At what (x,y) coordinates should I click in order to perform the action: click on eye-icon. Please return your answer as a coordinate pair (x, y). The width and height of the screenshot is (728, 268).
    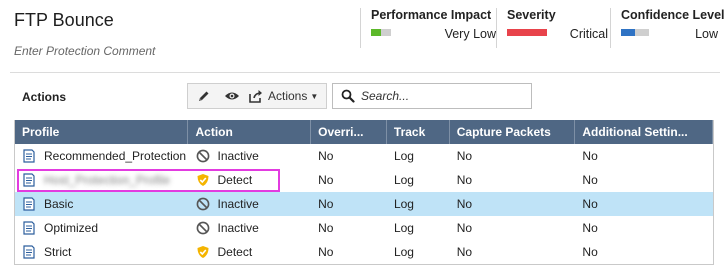
    Looking at the image, I should click on (232, 96).